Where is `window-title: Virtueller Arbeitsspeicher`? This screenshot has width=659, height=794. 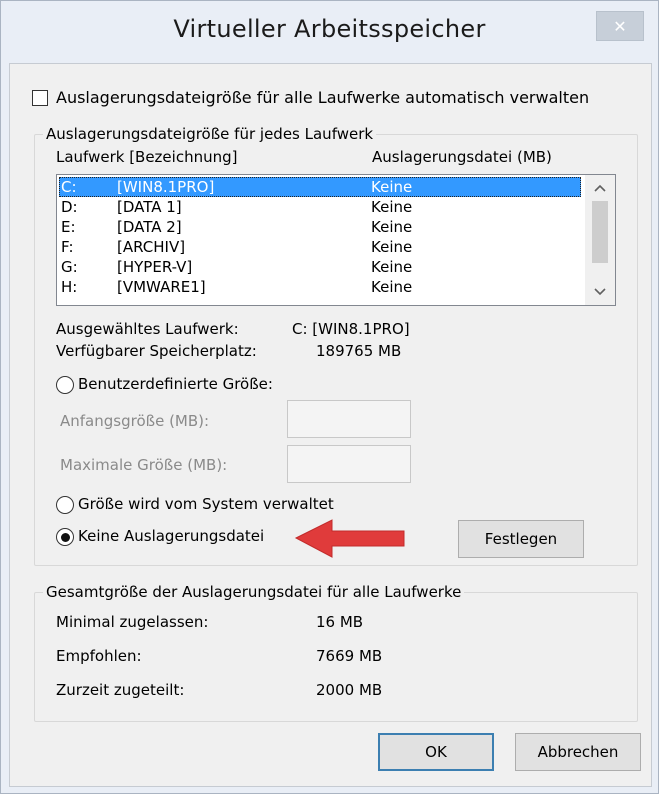
window-title: Virtueller Arbeitsspeicher is located at coordinates (329, 29).